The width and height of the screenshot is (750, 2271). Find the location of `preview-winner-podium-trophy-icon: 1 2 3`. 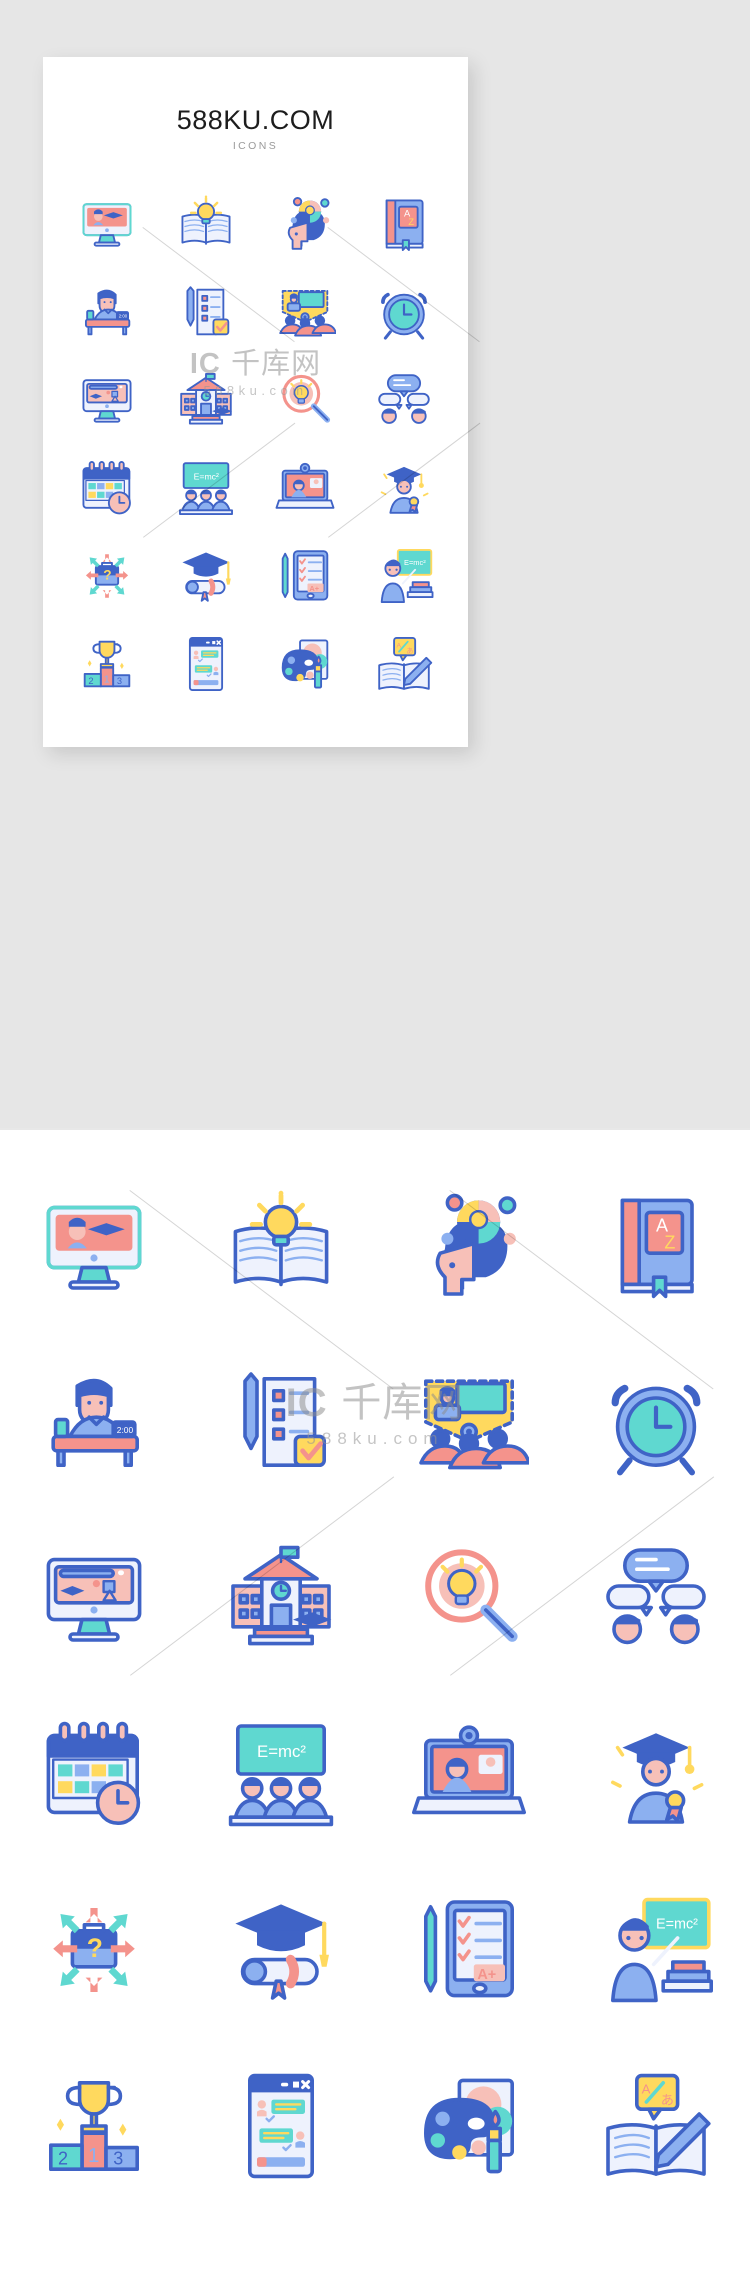

preview-winner-podium-trophy-icon: 1 2 3 is located at coordinates (106, 664).